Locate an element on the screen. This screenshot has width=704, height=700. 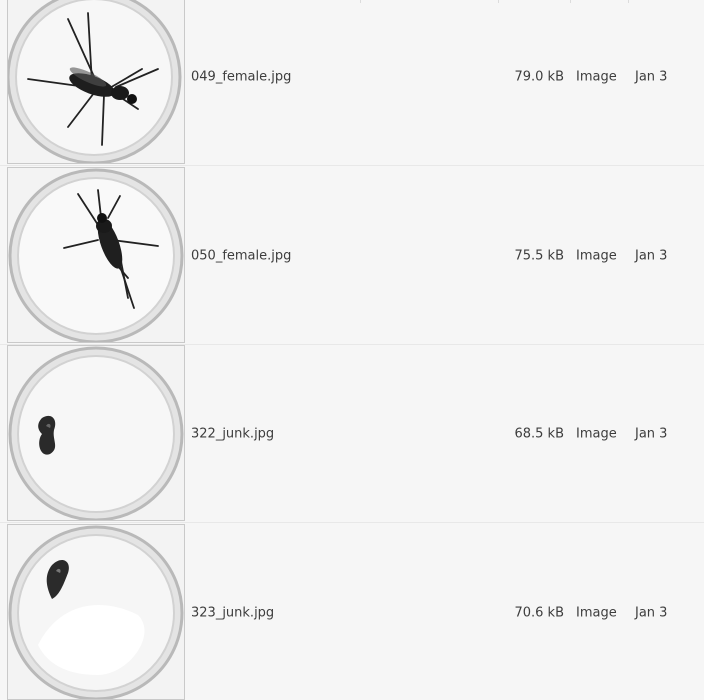
file-name: 049_female.jpg is located at coordinates (241, 76).